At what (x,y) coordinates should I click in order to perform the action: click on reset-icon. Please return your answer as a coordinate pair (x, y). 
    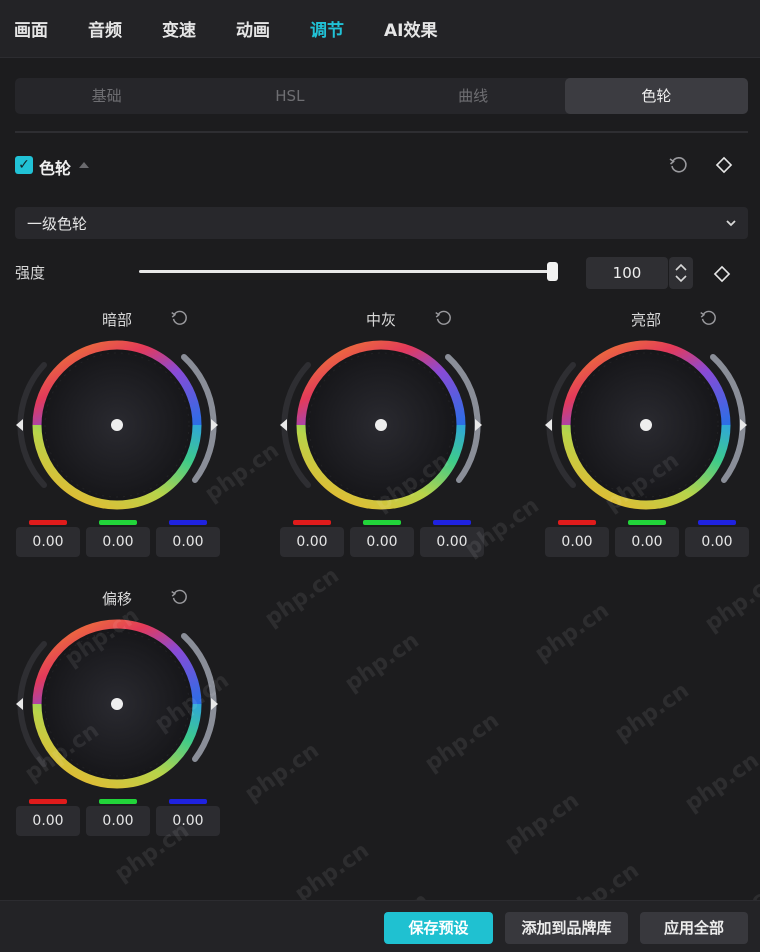
    Looking at the image, I should click on (678, 167).